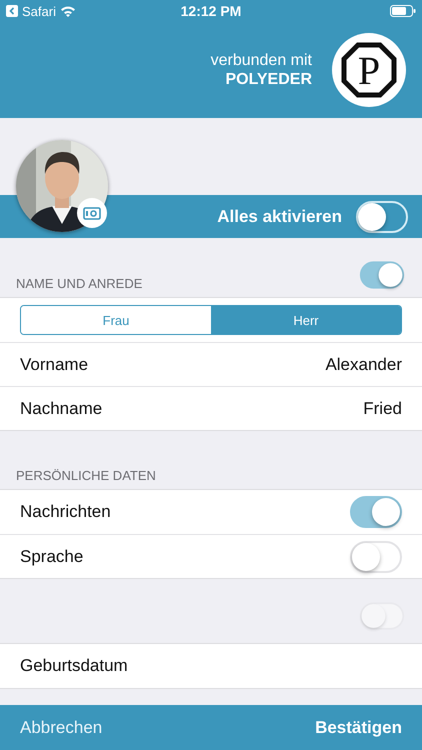  I want to click on row-label: Nachrichten, so click(65, 512).